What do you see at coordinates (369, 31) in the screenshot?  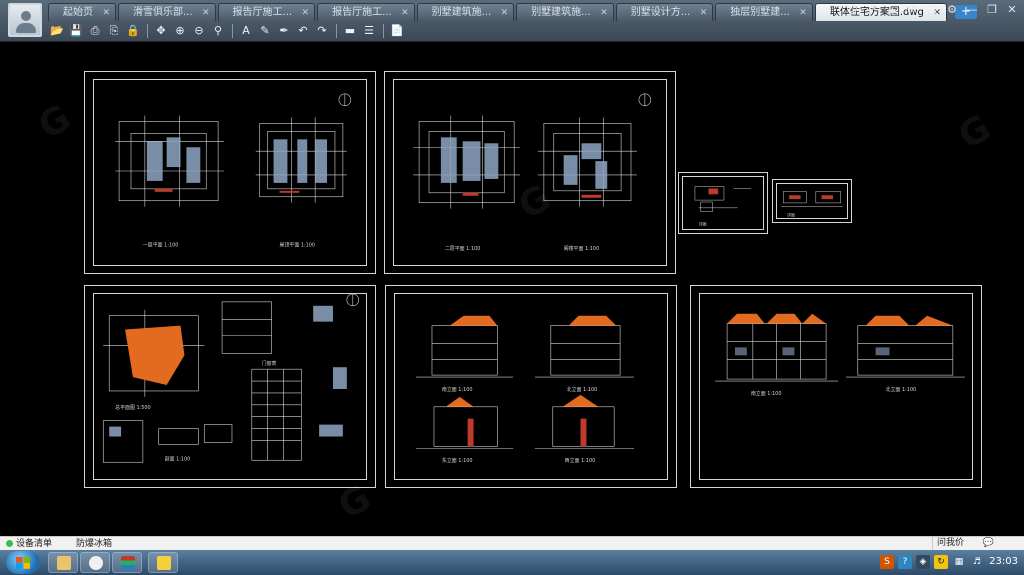 I see `layers-icon: ☰` at bounding box center [369, 31].